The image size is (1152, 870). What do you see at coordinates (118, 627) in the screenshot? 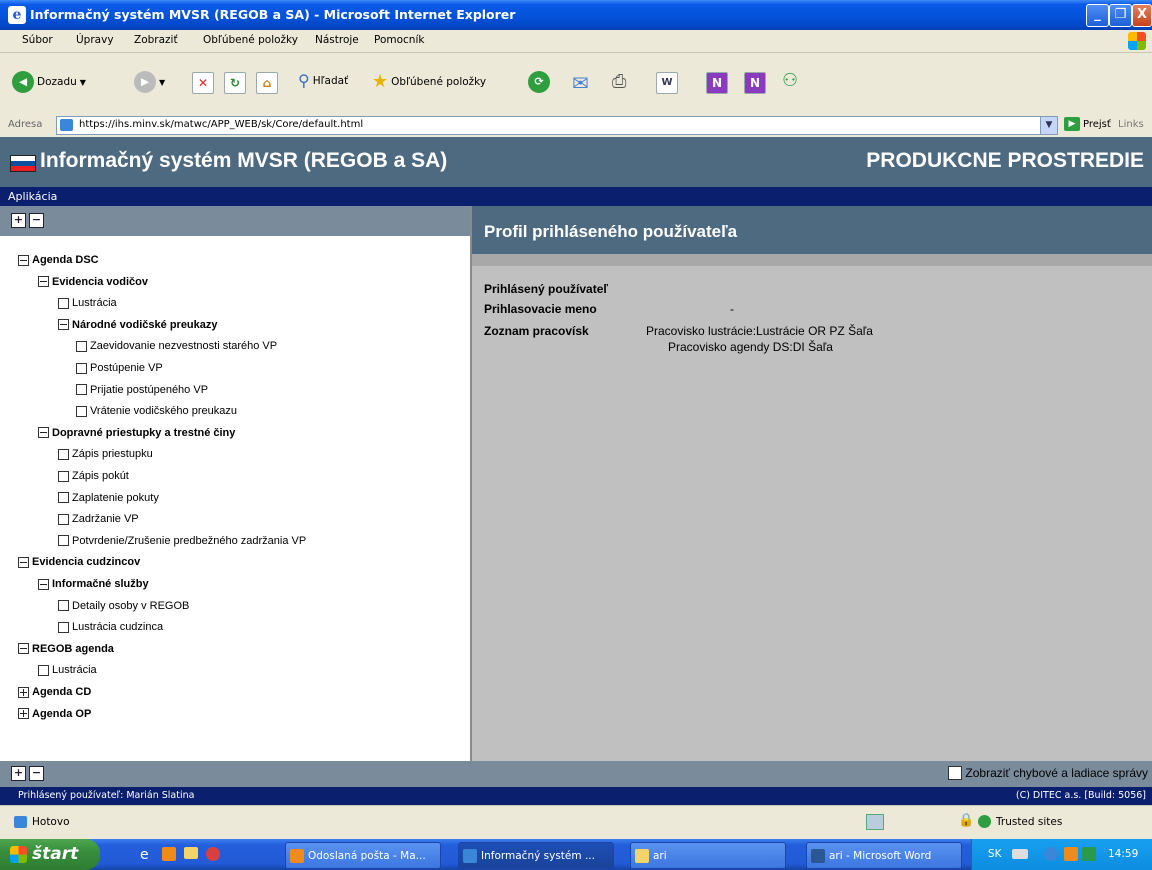
I see `tree-item-label: Lustrácia cudzinca` at bounding box center [118, 627].